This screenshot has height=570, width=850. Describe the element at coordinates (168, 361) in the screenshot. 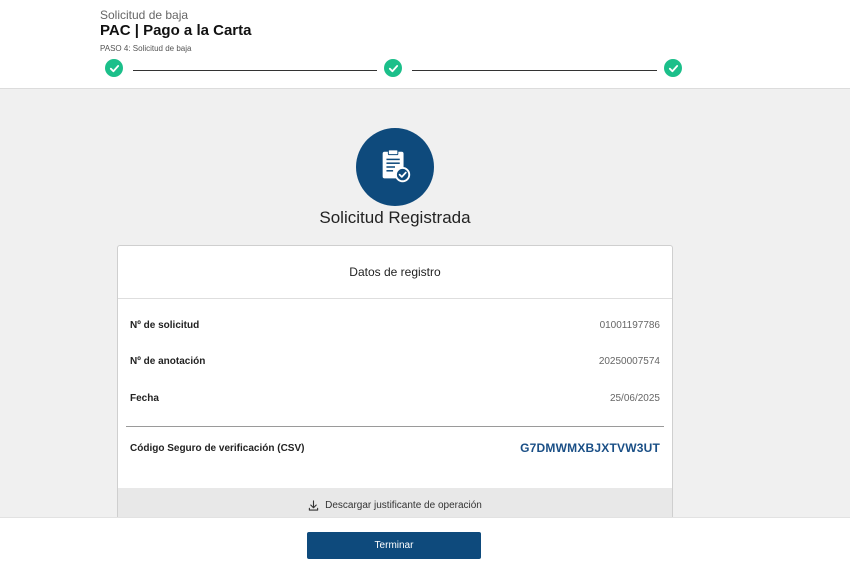

I see `row-label: Nº de anotación` at that location.